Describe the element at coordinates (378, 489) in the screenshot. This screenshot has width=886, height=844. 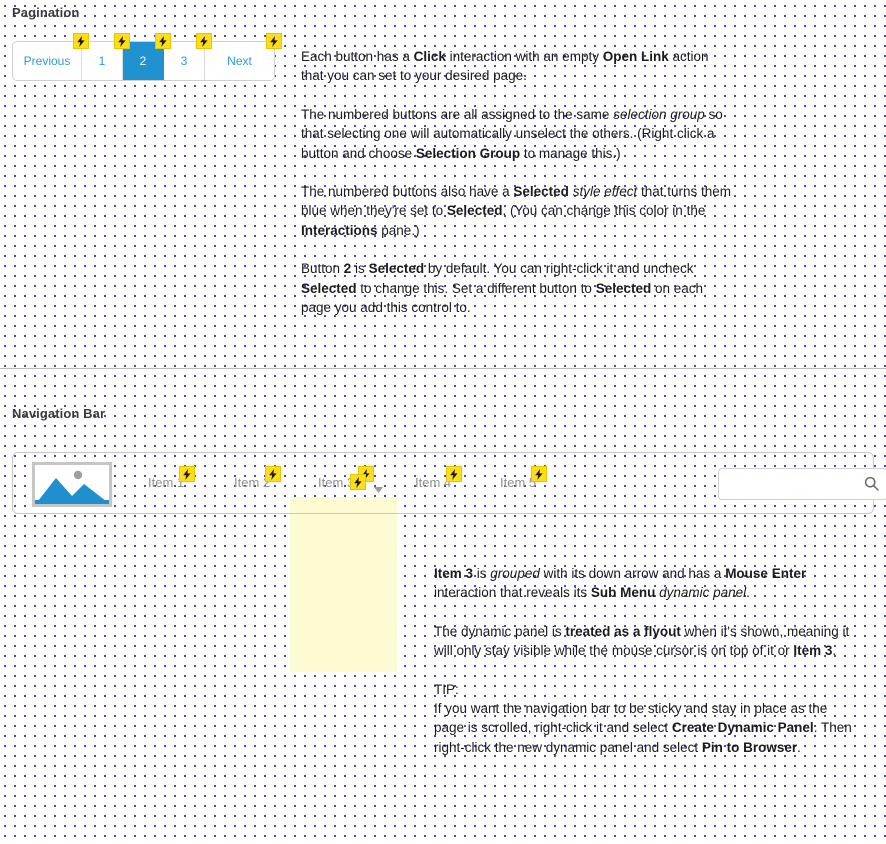
I see `chevron-down-icon` at that location.